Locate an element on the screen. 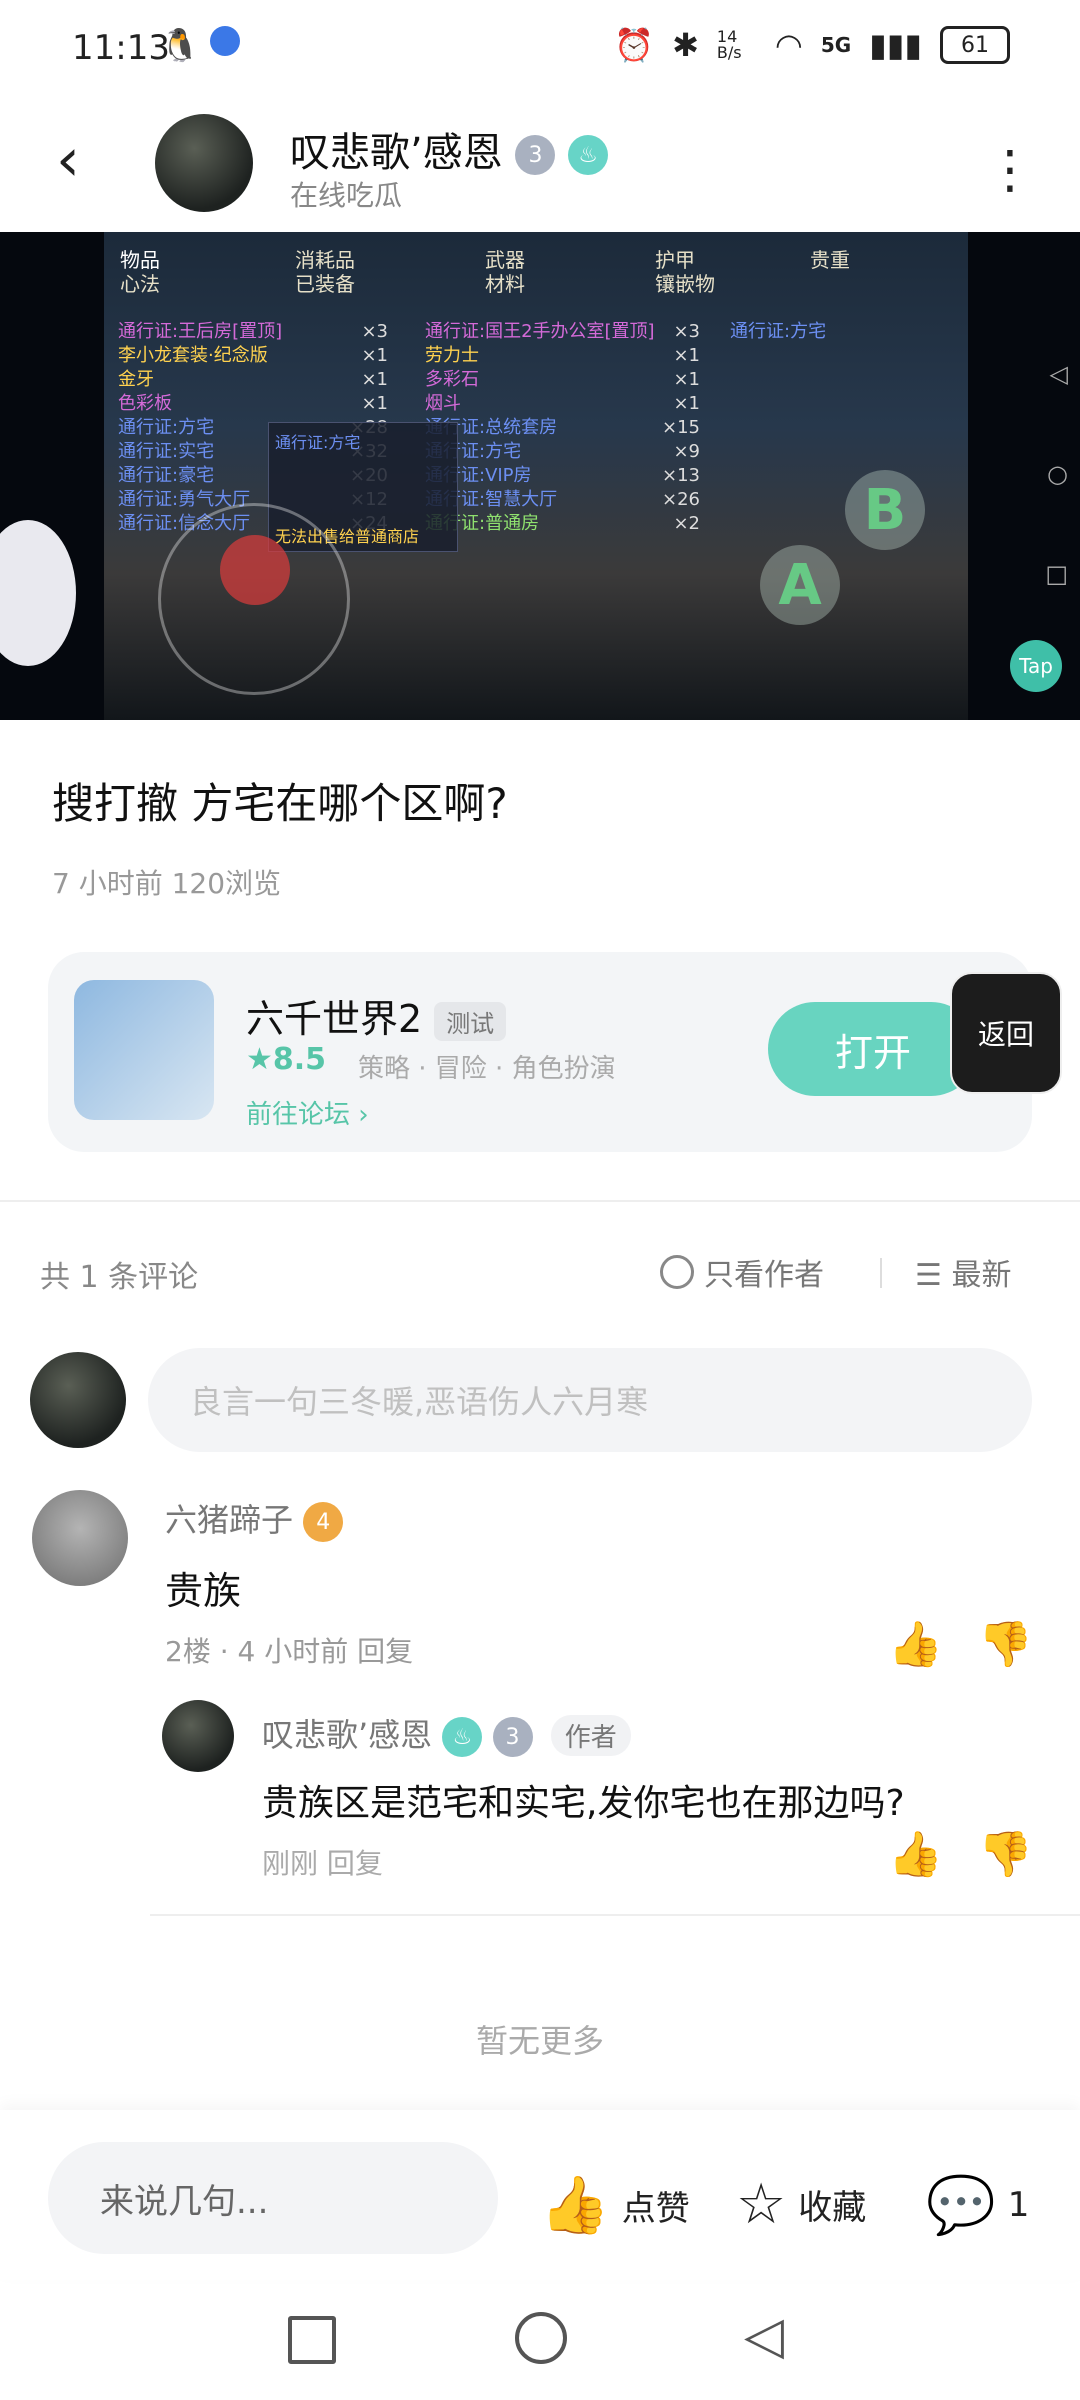 The height and width of the screenshot is (2400, 1080). inventory-item: 通行证:总统套房 ×15 is located at coordinates (562, 428).